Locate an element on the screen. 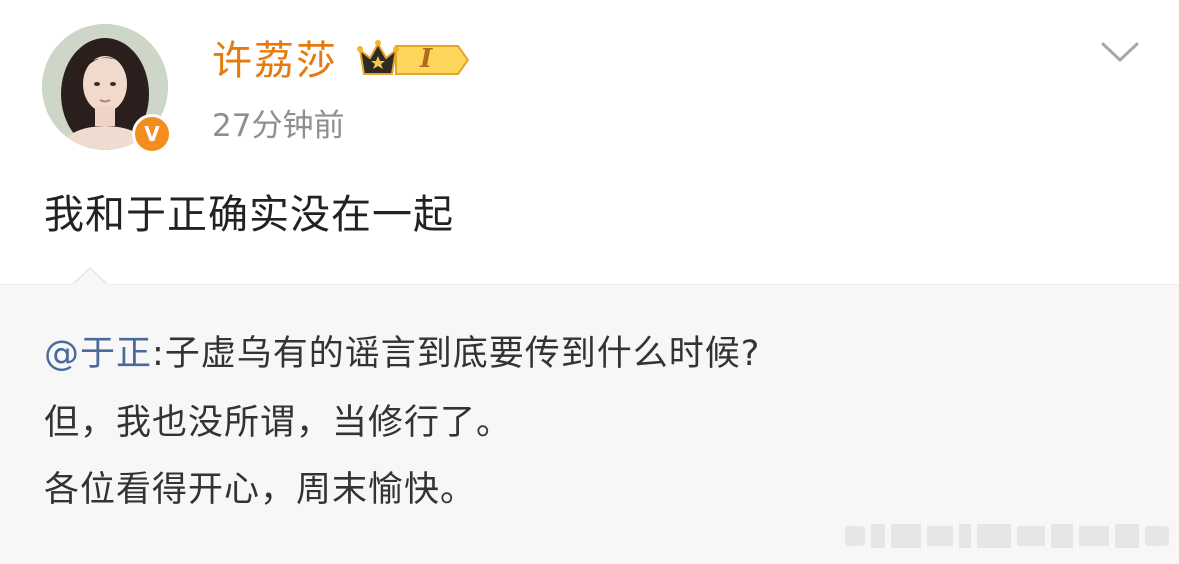 The height and width of the screenshot is (564, 1179). level-badge: I is located at coordinates (413, 60).